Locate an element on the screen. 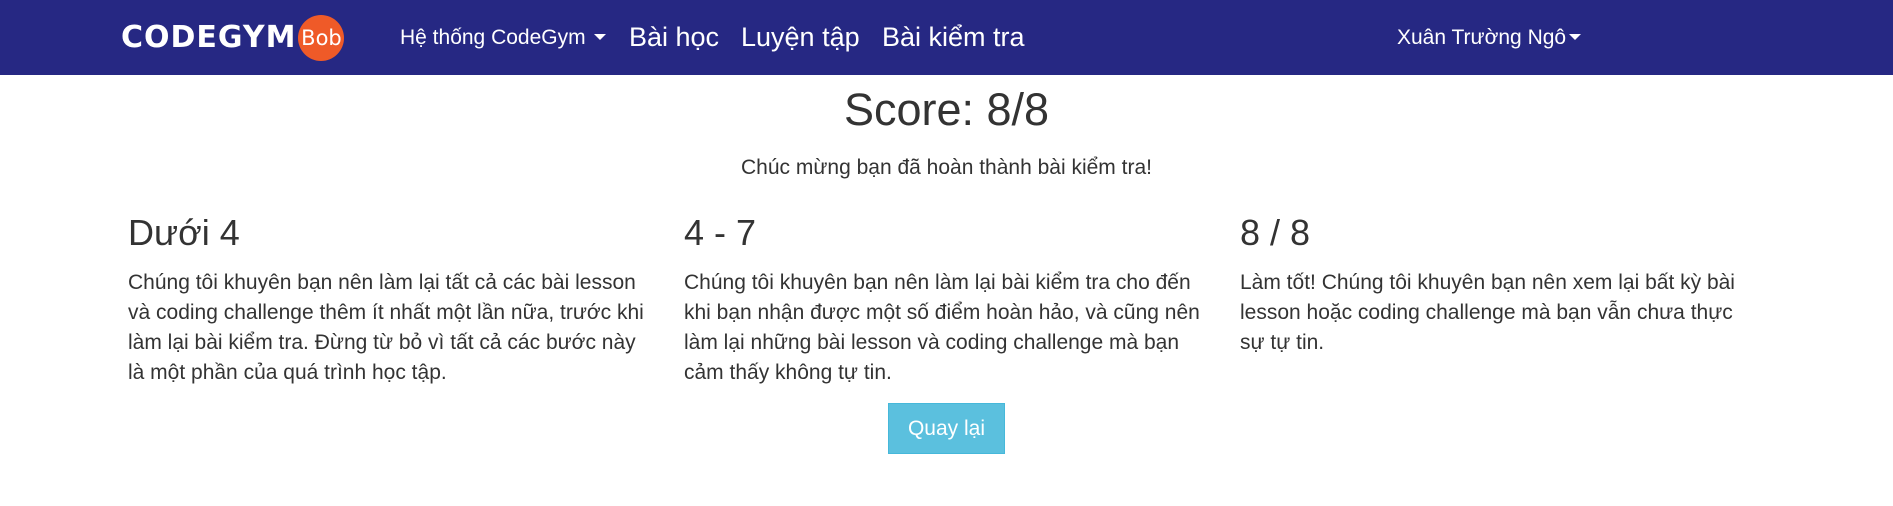 Image resolution: width=1893 pixels, height=506 pixels. nav-lessons: Bài học is located at coordinates (674, 37).